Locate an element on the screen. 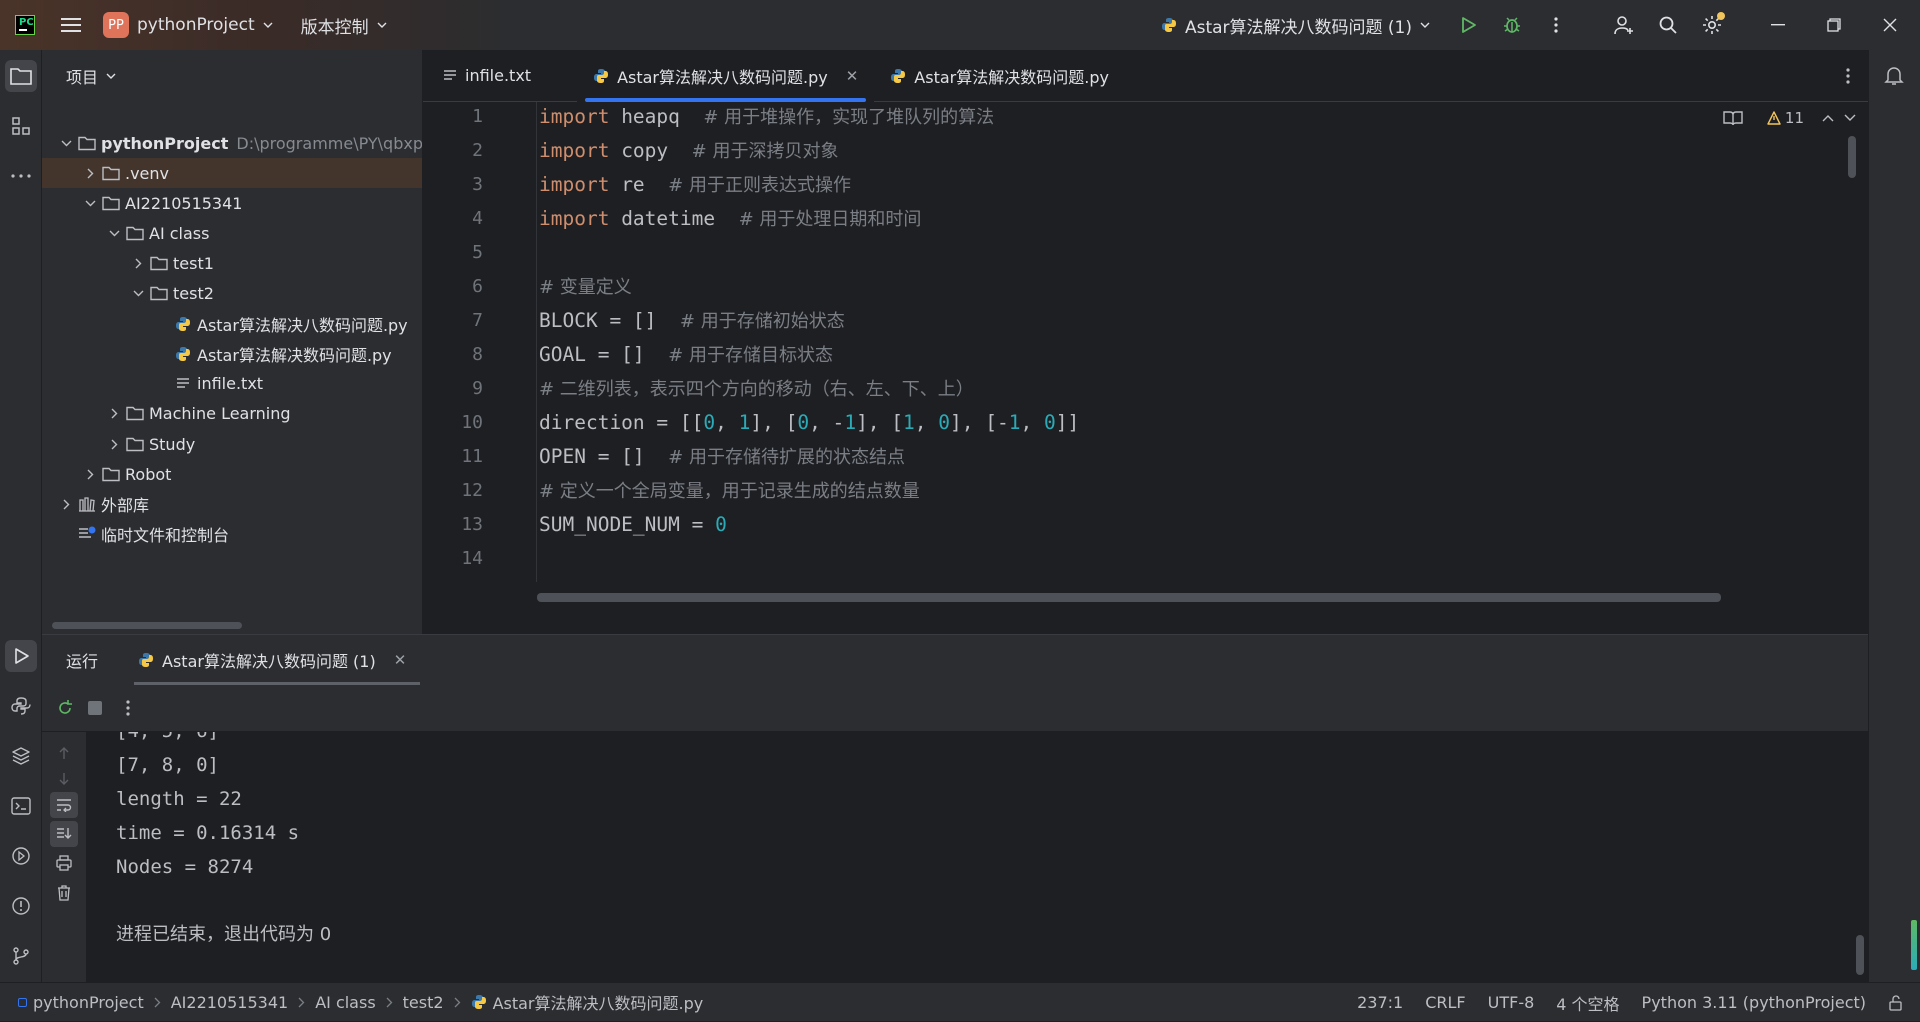  tree-item: Astar算法解决数码问题.py is located at coordinates (232, 354).